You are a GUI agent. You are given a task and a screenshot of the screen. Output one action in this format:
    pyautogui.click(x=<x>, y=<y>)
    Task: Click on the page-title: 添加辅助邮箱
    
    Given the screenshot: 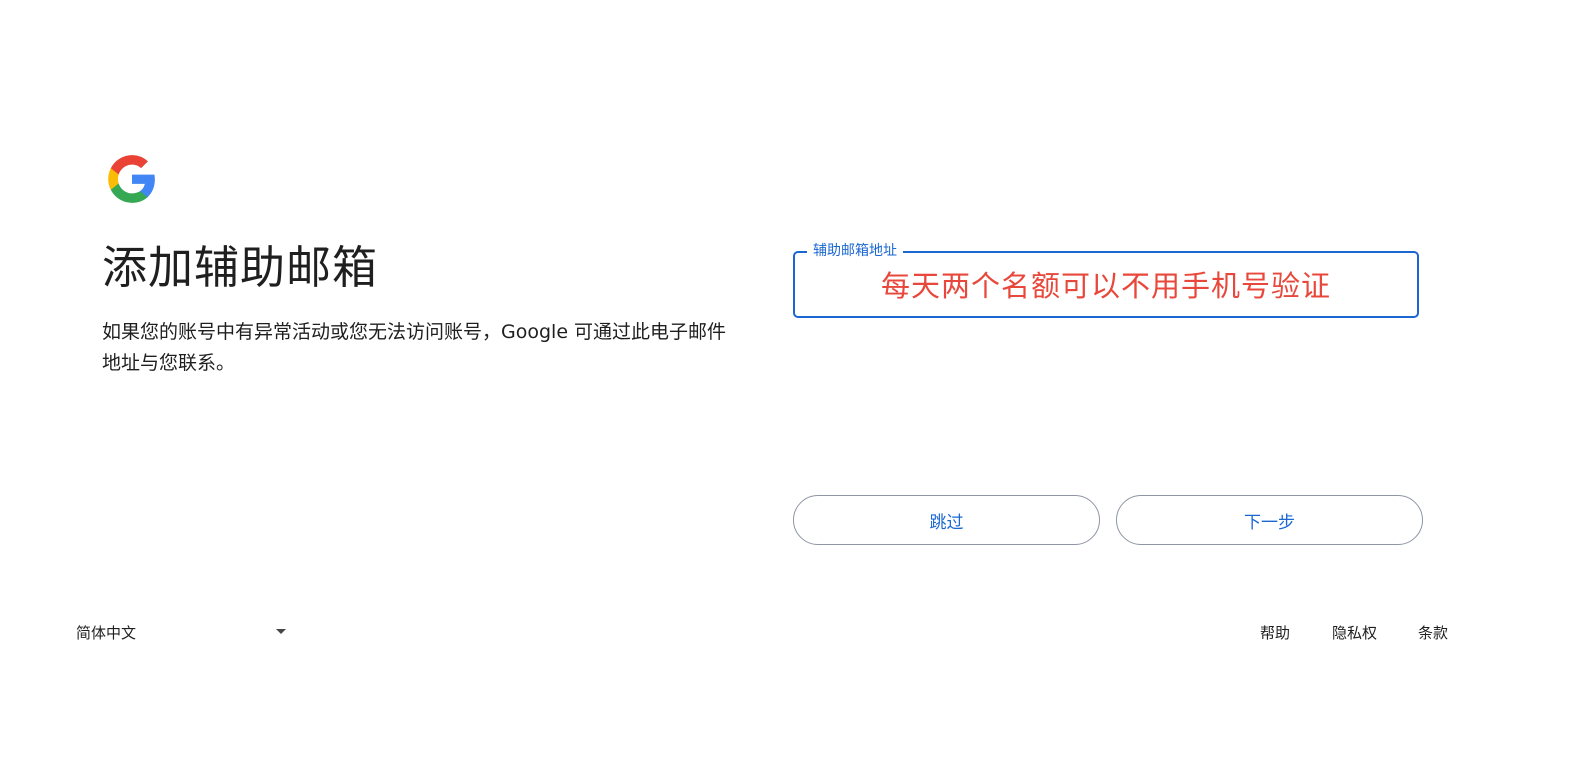 What is the action you would take?
    pyautogui.click(x=240, y=267)
    